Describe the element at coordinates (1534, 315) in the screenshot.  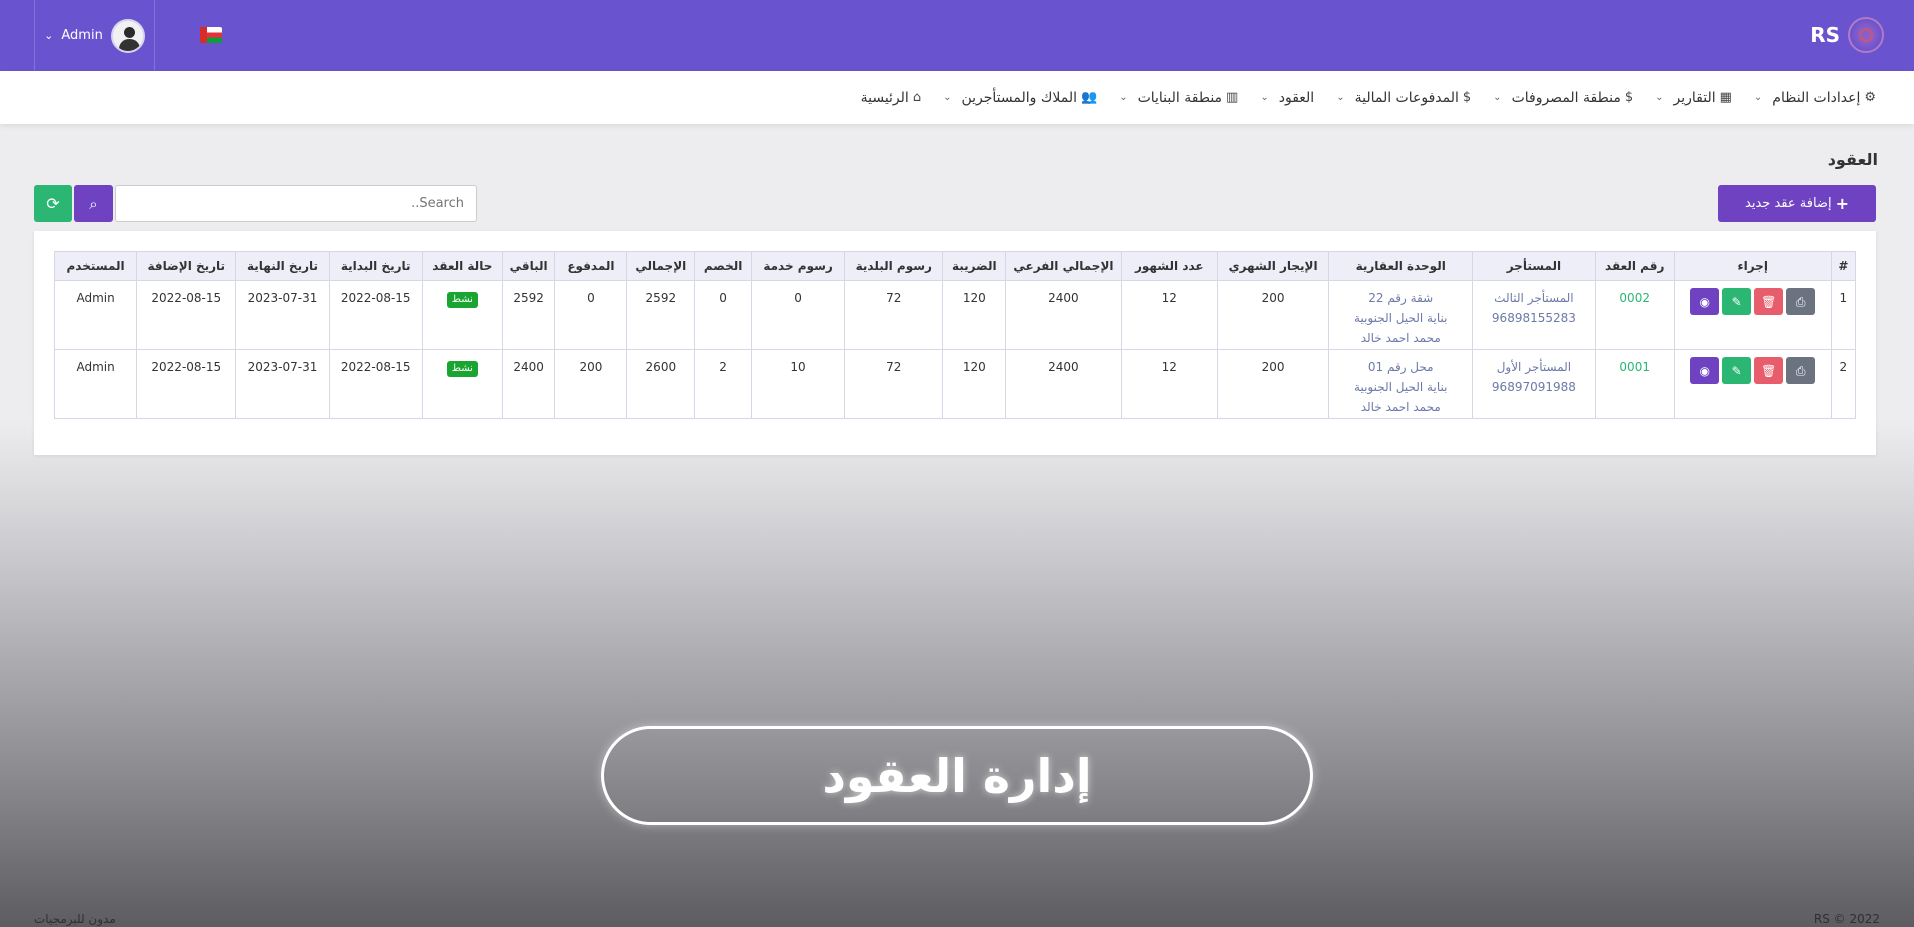
I see `tenant-cell: المستأجر الثالث 96898155283` at that location.